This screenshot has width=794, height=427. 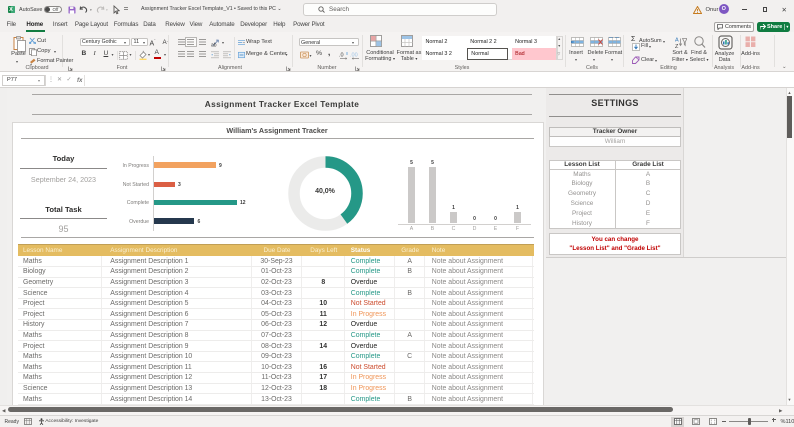 I want to click on svg-text: ab, so click(x=214, y=44).